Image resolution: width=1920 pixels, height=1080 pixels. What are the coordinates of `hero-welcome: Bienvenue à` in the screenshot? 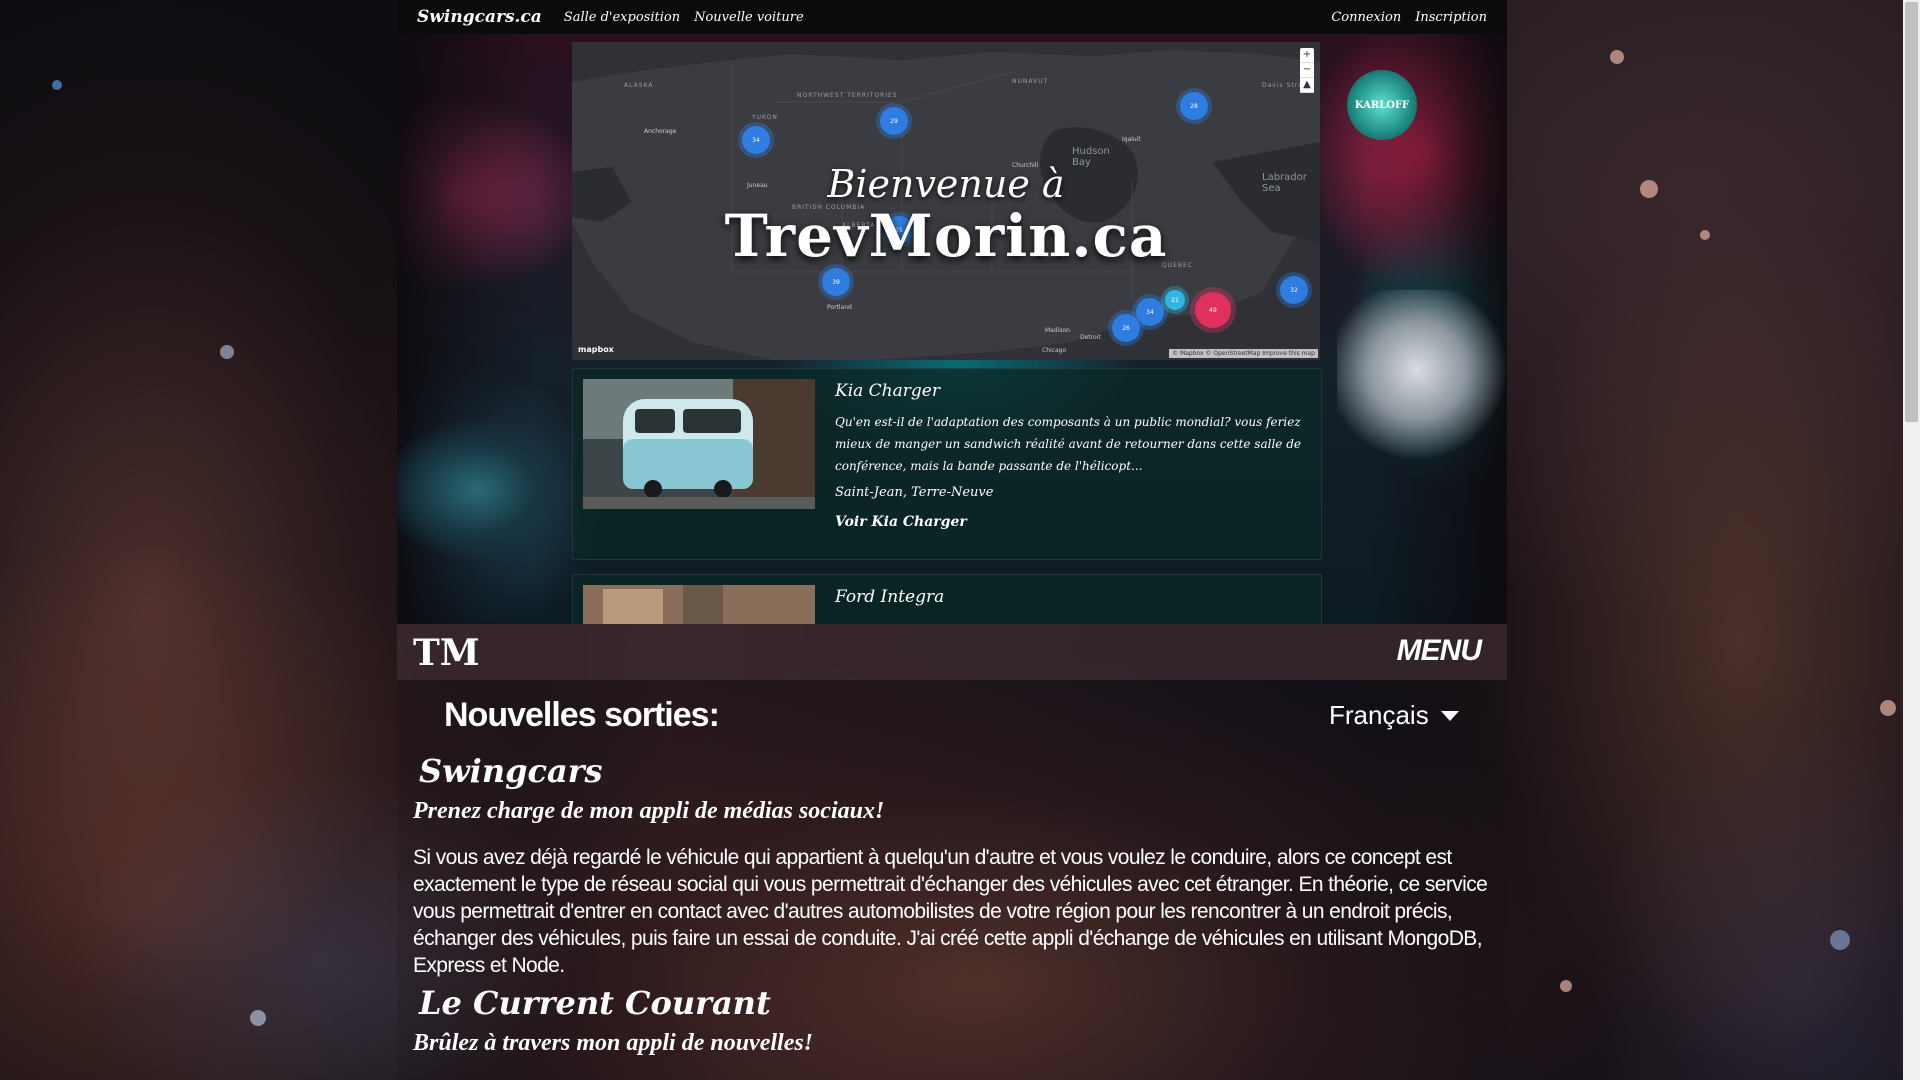 It's located at (946, 184).